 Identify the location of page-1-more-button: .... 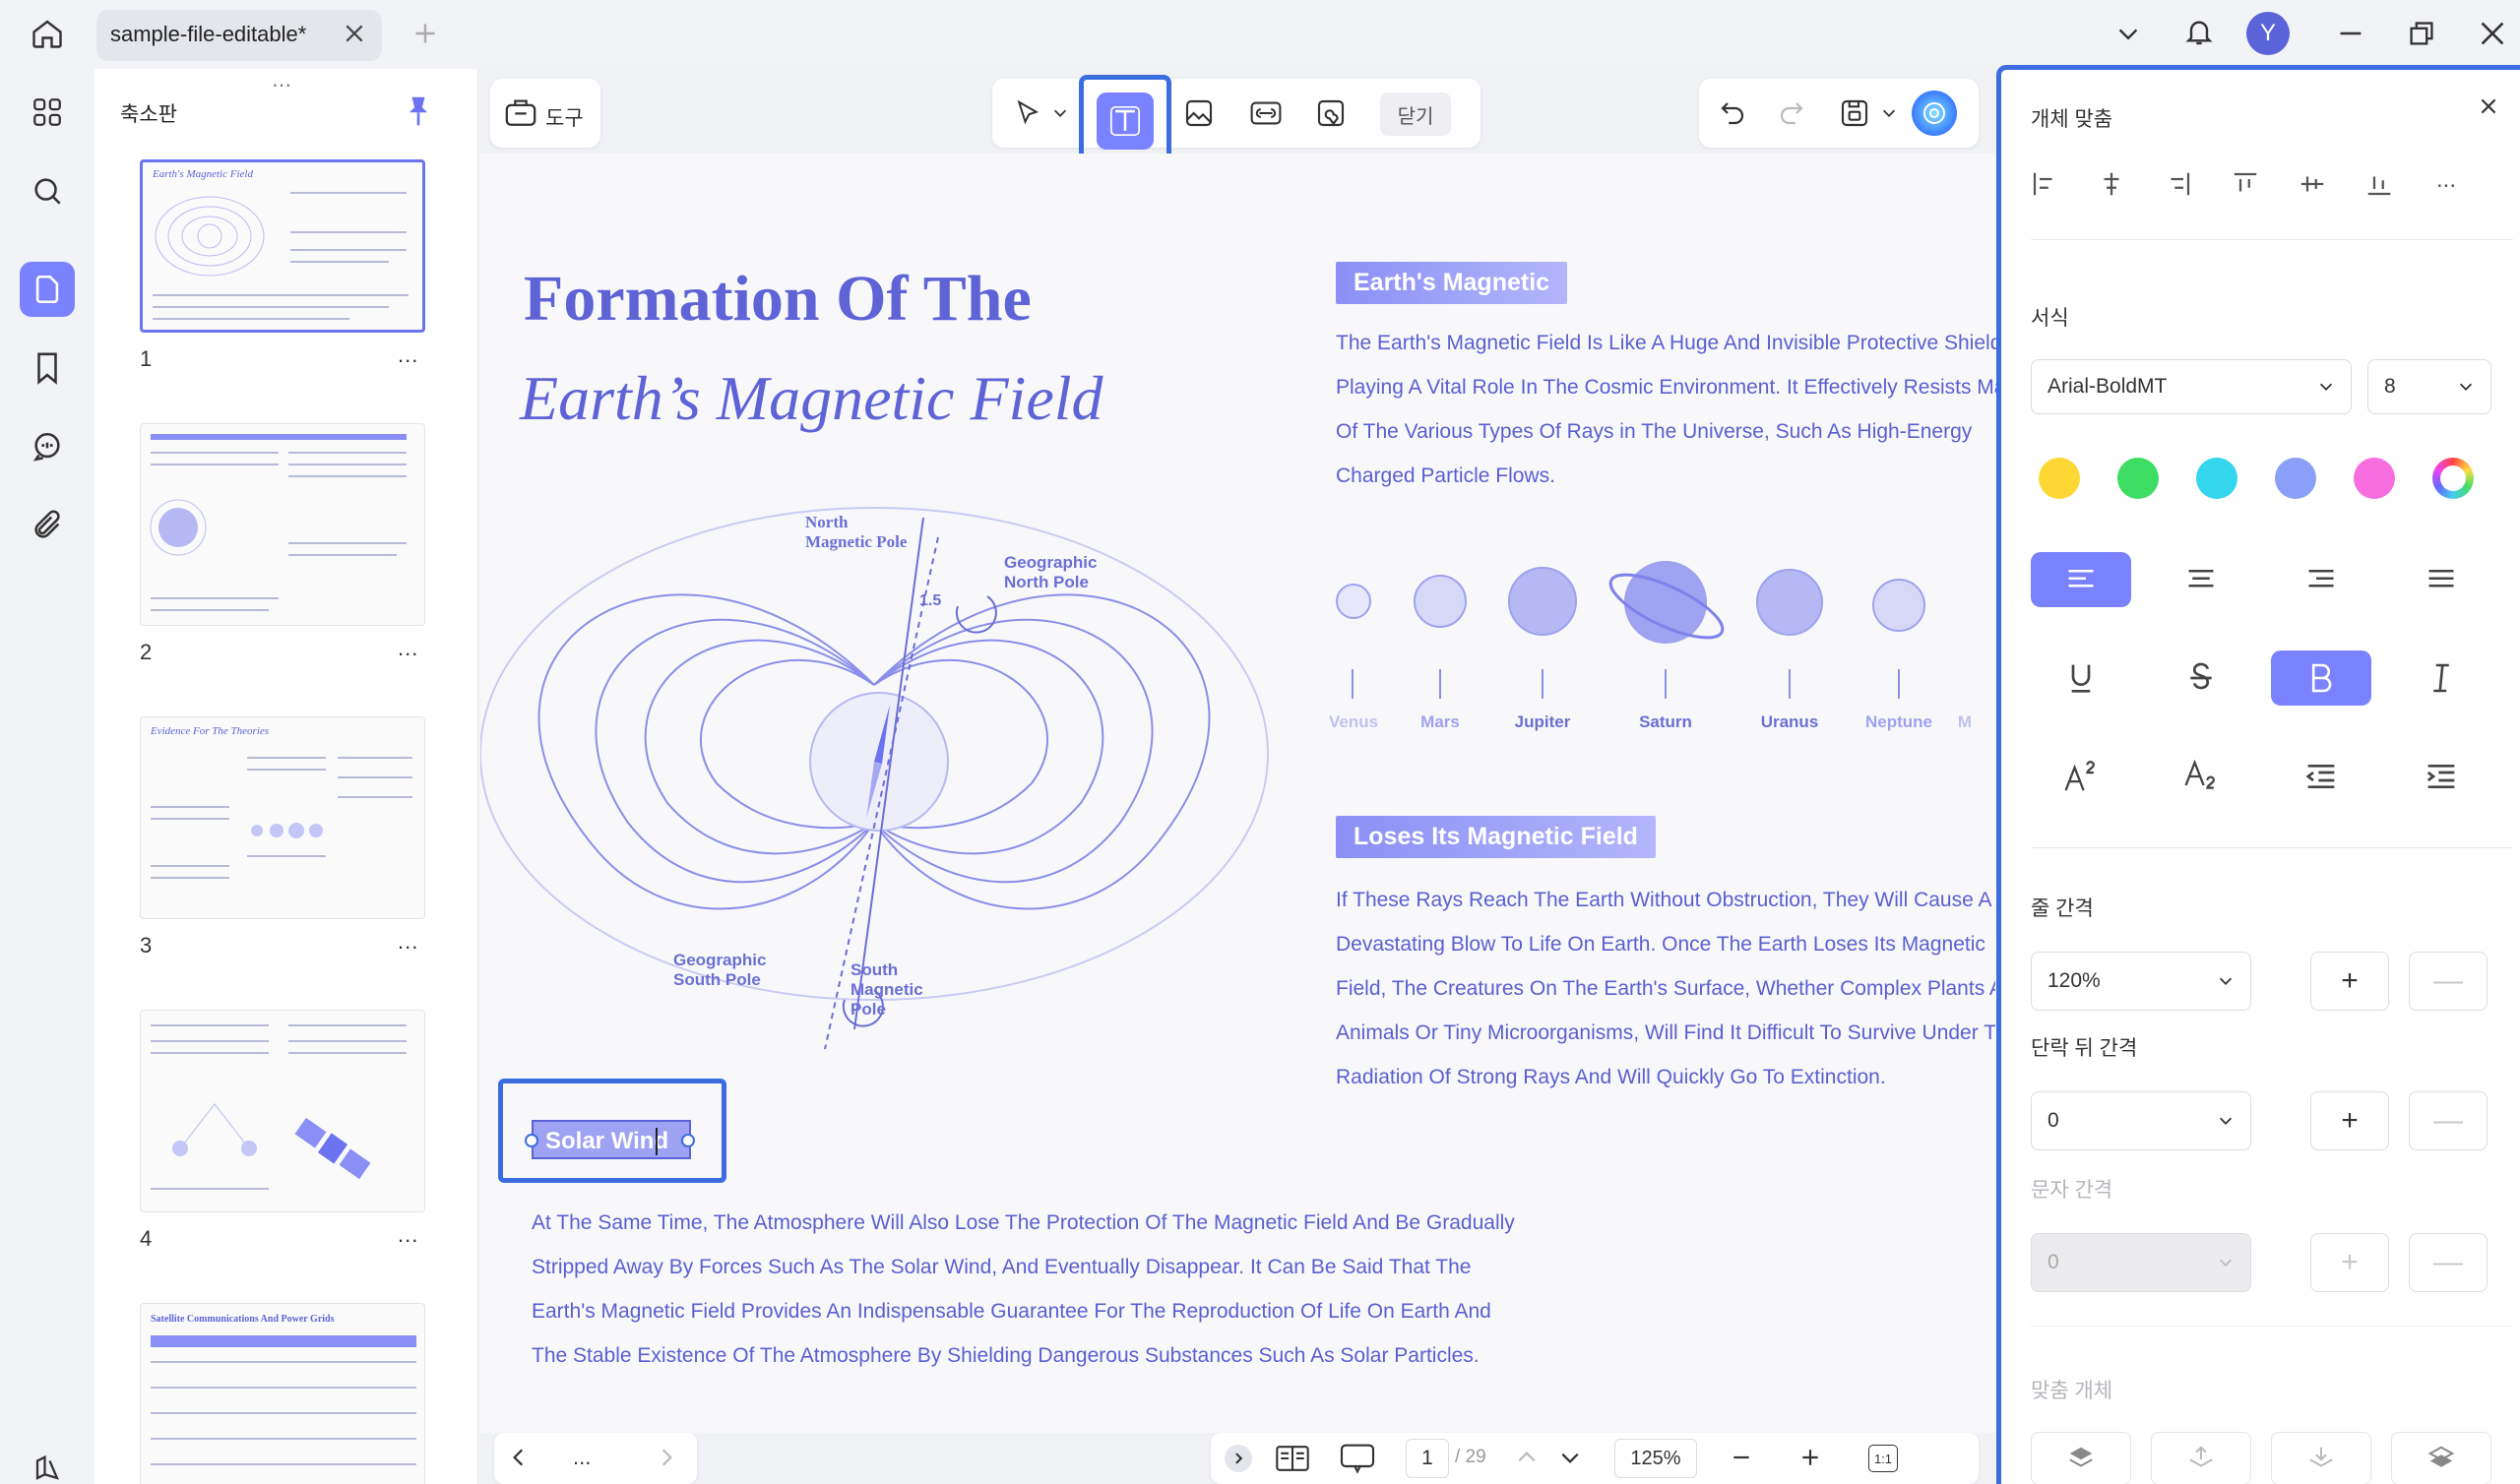
(408, 355).